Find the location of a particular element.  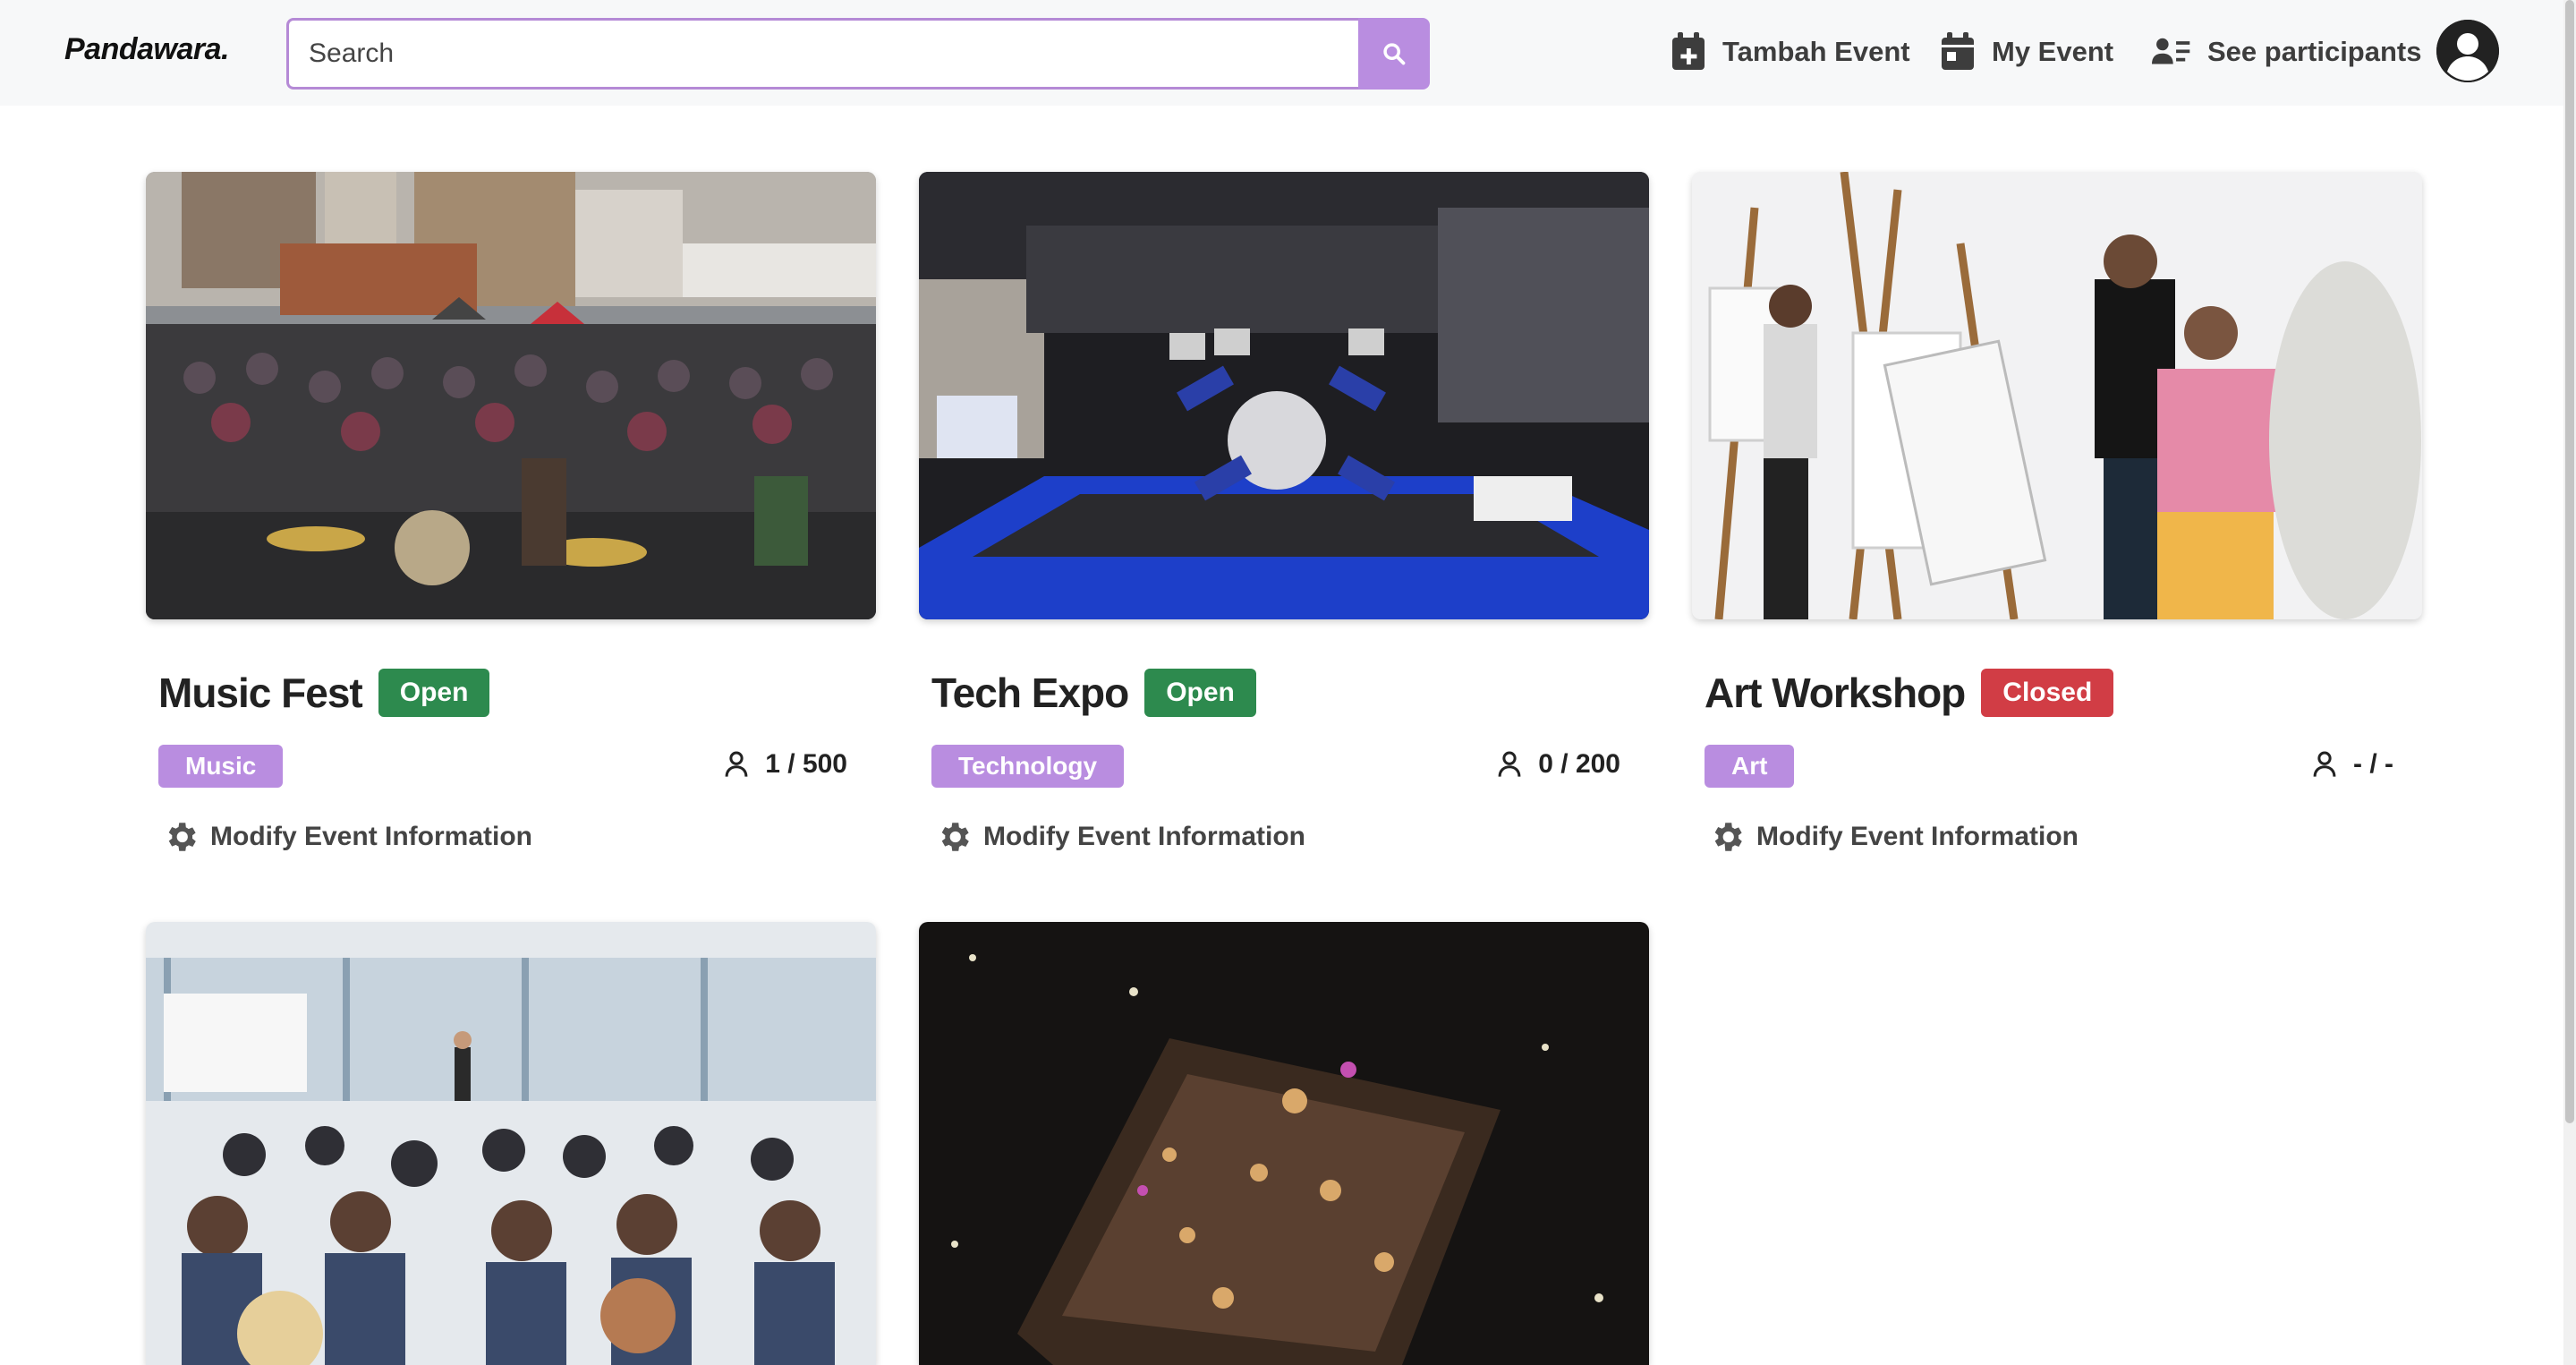

user-circle-icon is located at coordinates (2467, 51).